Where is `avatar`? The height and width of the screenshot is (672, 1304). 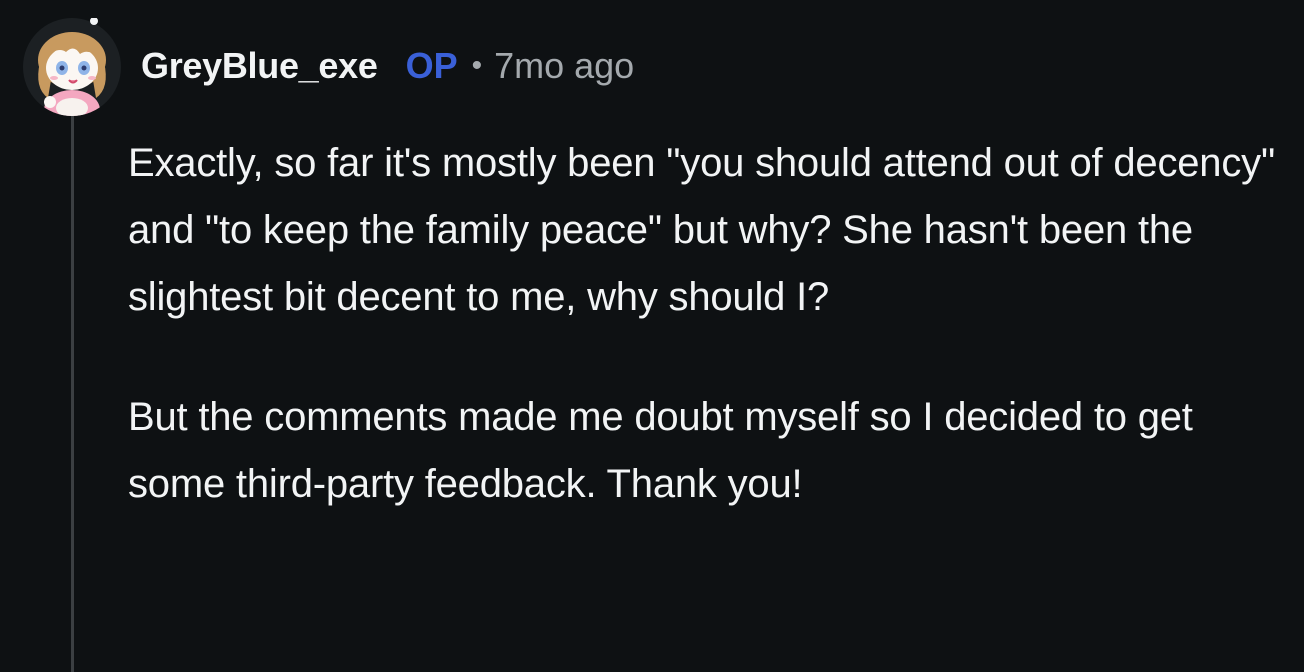
avatar is located at coordinates (72, 67).